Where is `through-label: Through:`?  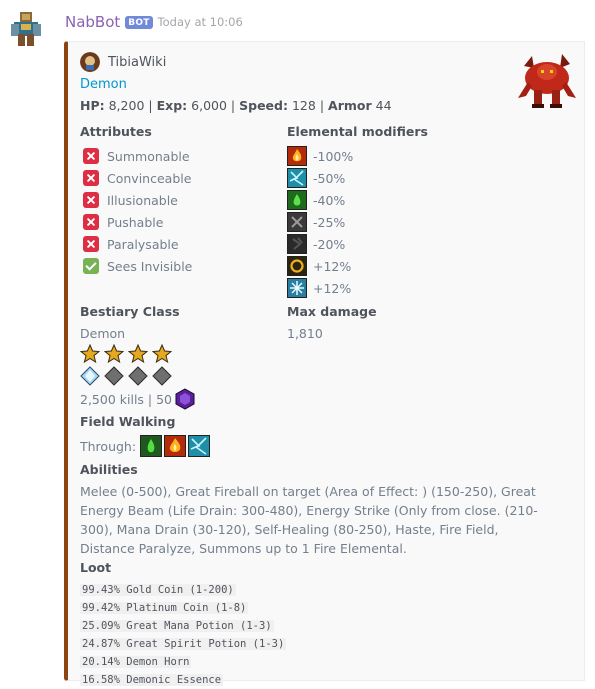 through-label: Through: is located at coordinates (108, 446).